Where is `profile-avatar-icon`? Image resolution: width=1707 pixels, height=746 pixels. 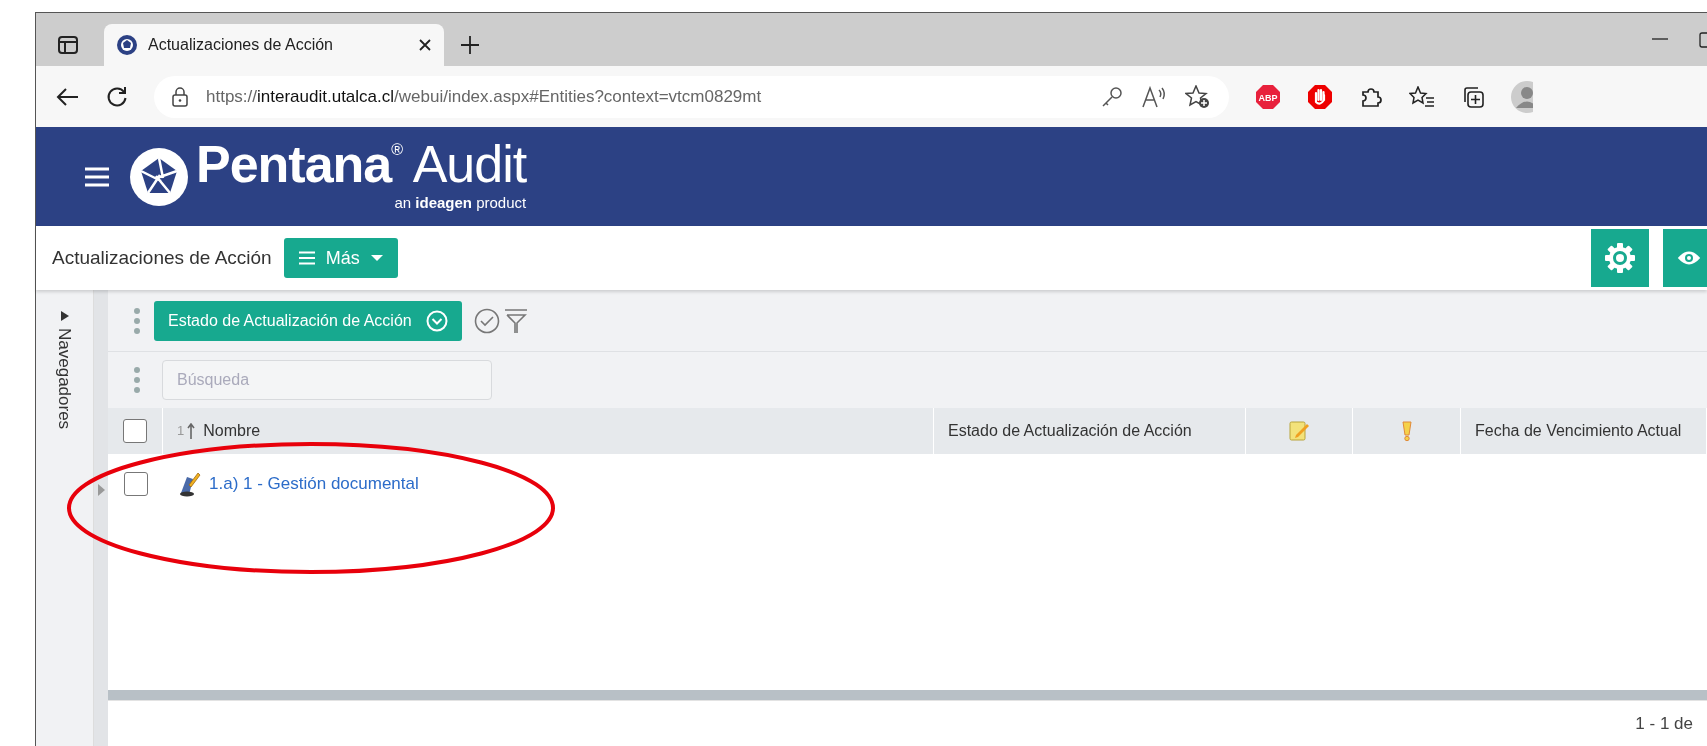 profile-avatar-icon is located at coordinates (1522, 96).